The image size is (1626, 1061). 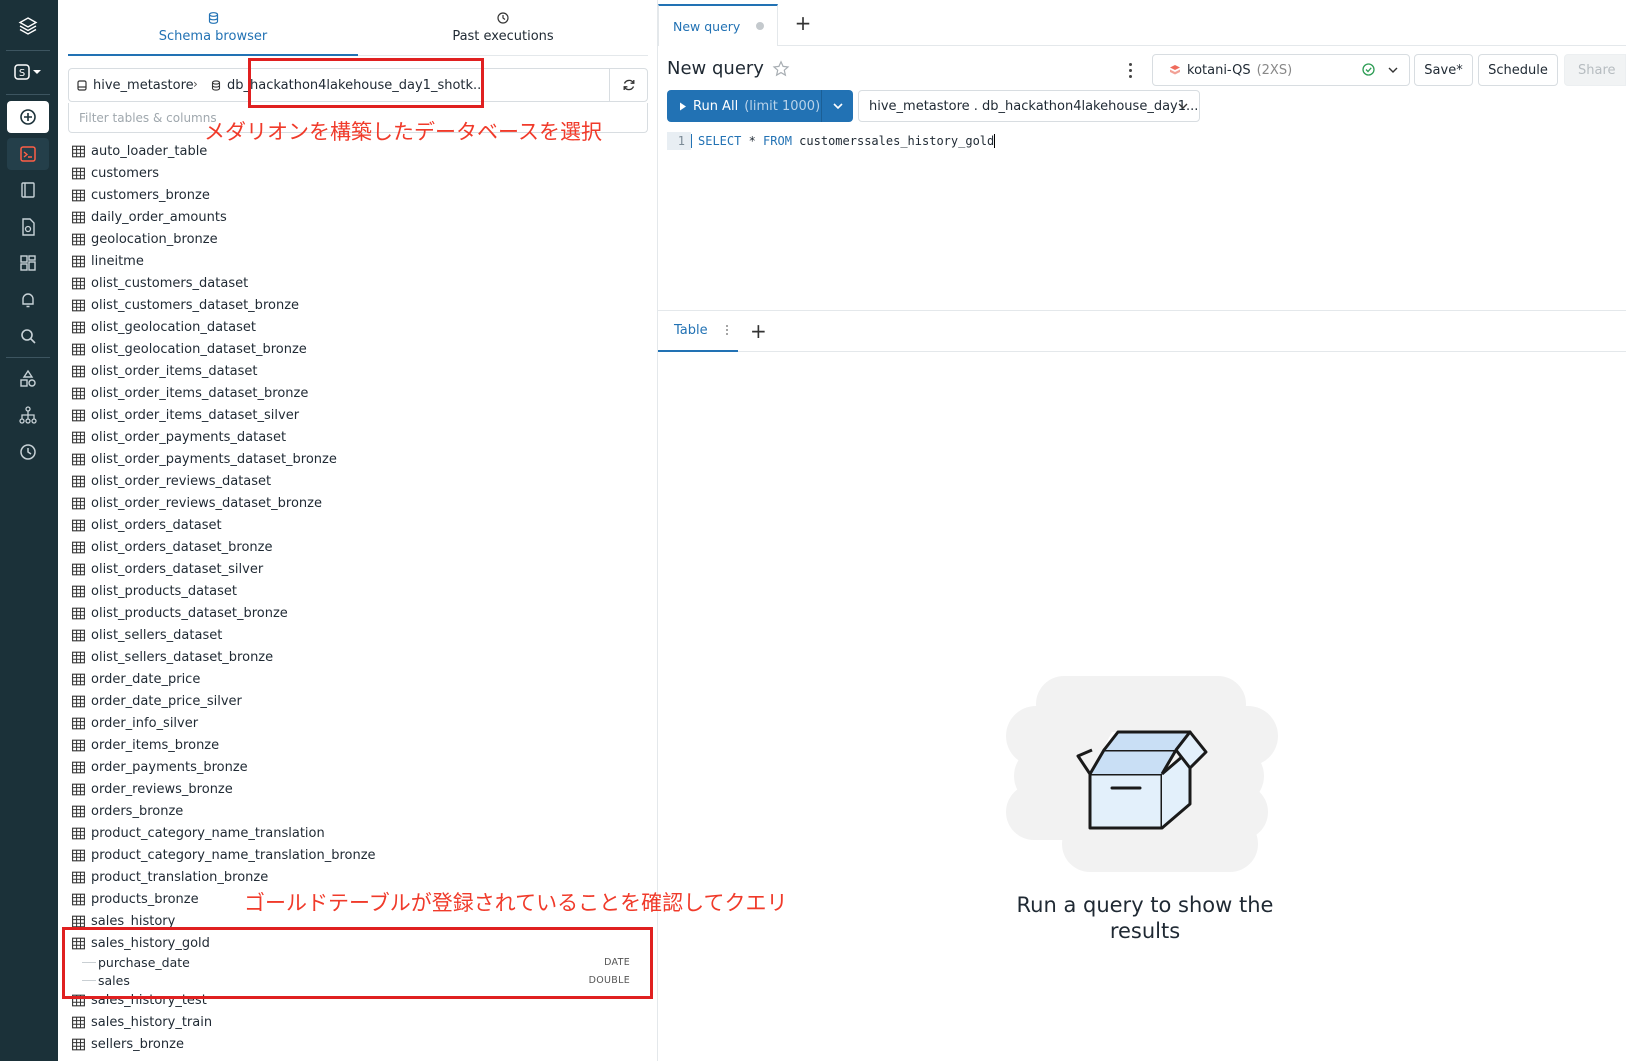 I want to click on results-tabs: Table +, so click(x=1142, y=331).